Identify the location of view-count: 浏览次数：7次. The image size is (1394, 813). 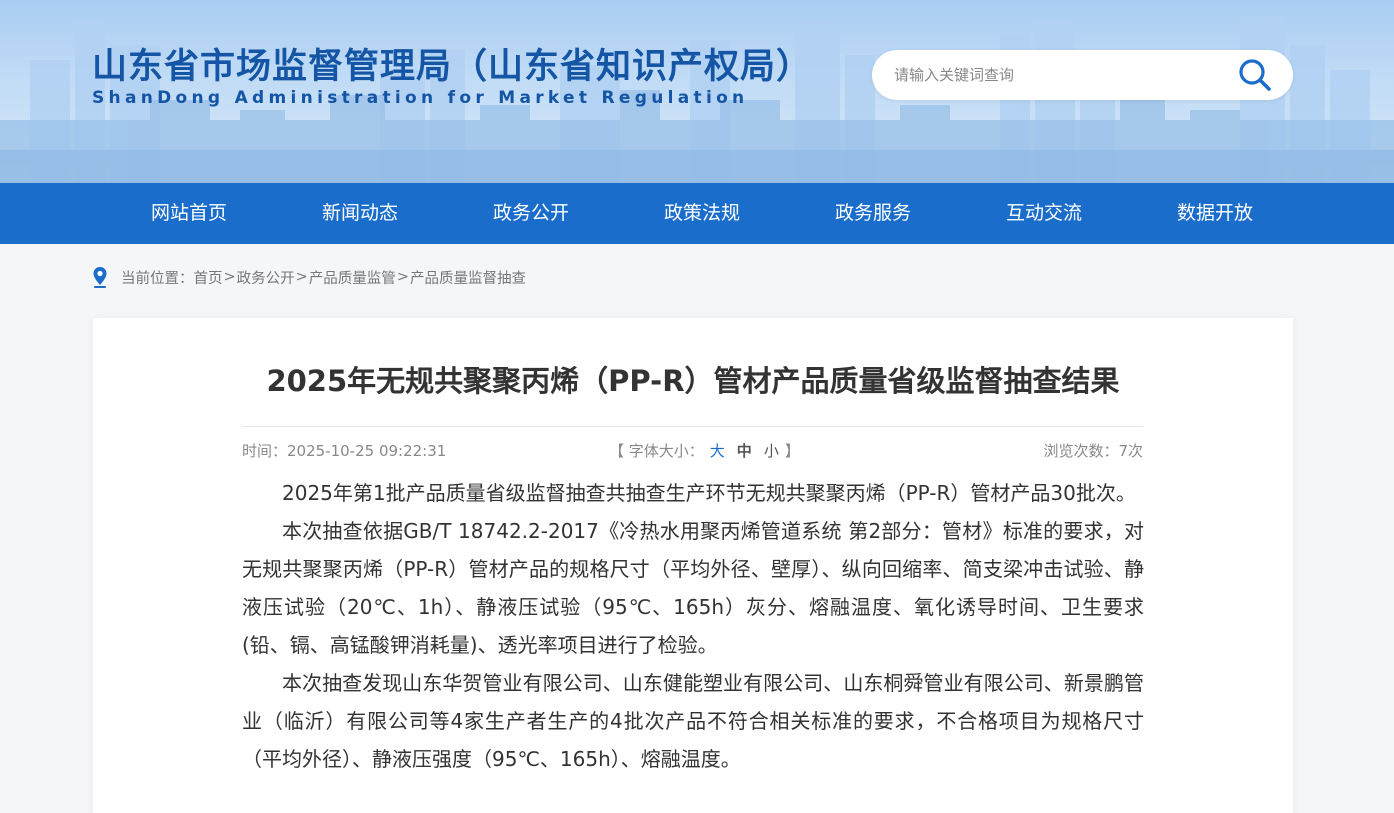
(1093, 451).